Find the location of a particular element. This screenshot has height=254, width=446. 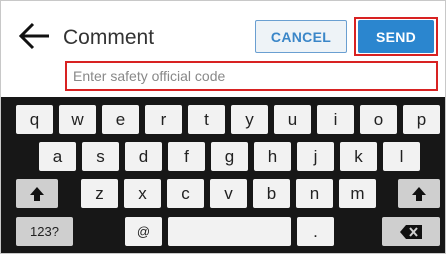

key-z: z is located at coordinates (99, 193).